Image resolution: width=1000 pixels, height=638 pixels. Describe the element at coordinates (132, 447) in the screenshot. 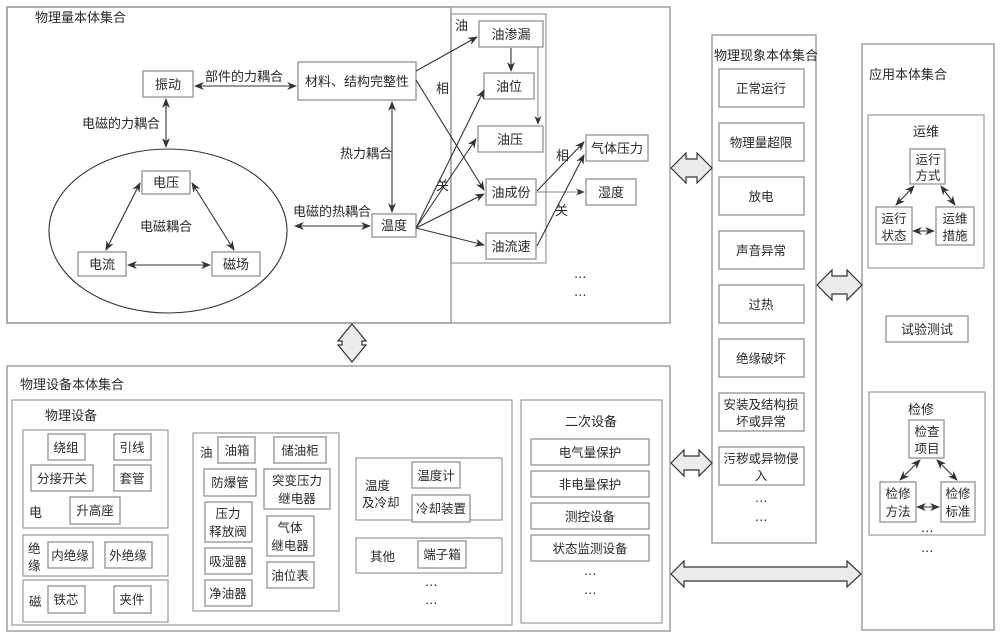

I see `lead: 引线` at that location.